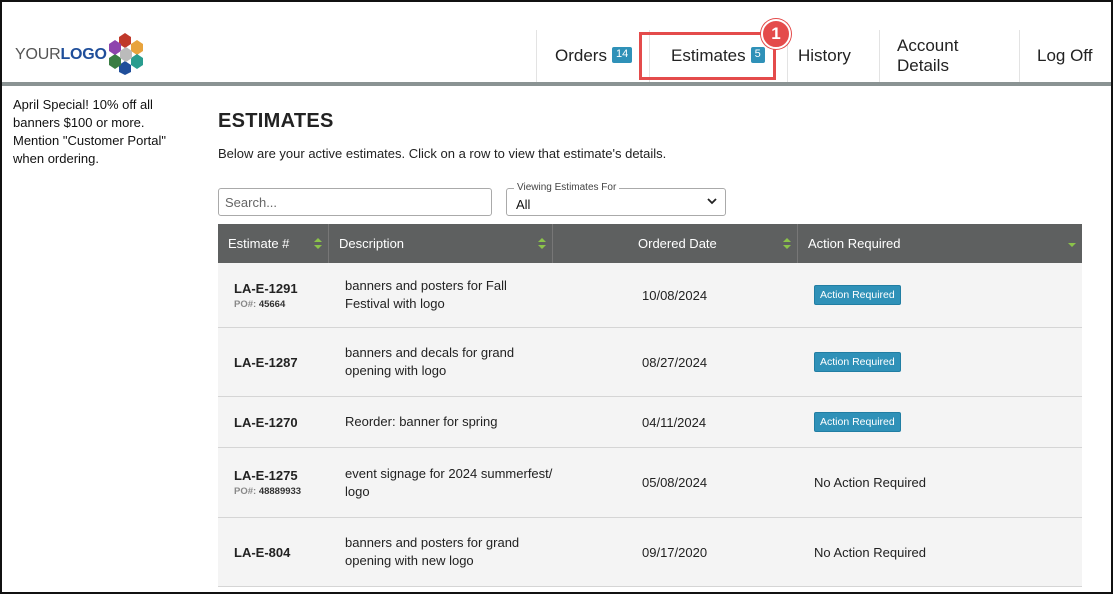  Describe the element at coordinates (675, 295) in the screenshot. I see `ordered-date: 10/08/2024` at that location.